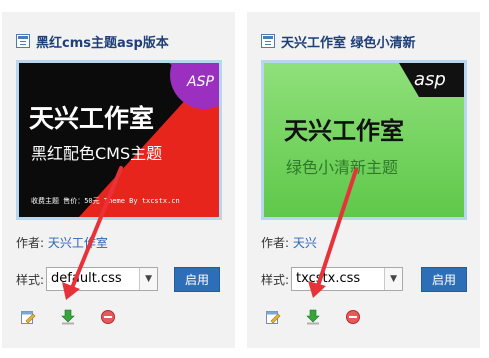  What do you see at coordinates (200, 82) in the screenshot?
I see `preview-badge: ASP` at bounding box center [200, 82].